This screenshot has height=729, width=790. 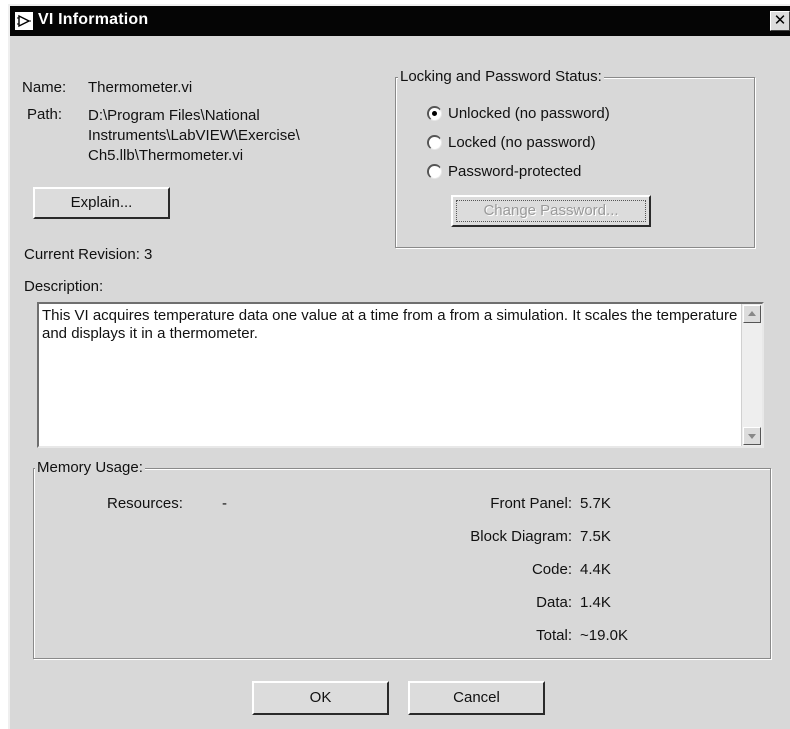 I want to click on path-line: Ch5.llb\Thermometer.vi, so click(x=166, y=155).